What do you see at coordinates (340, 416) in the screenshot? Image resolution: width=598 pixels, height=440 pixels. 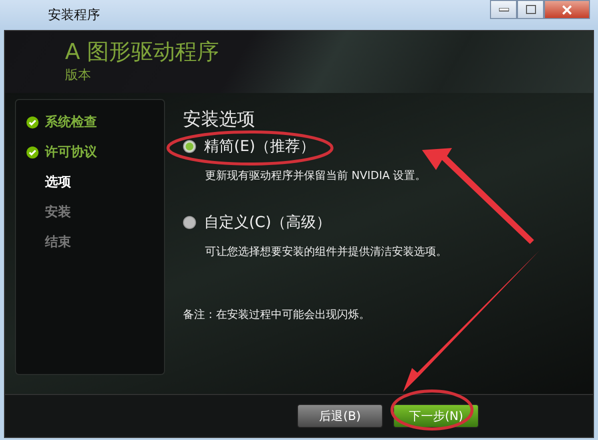 I see `back-button: 后退(B)` at bounding box center [340, 416].